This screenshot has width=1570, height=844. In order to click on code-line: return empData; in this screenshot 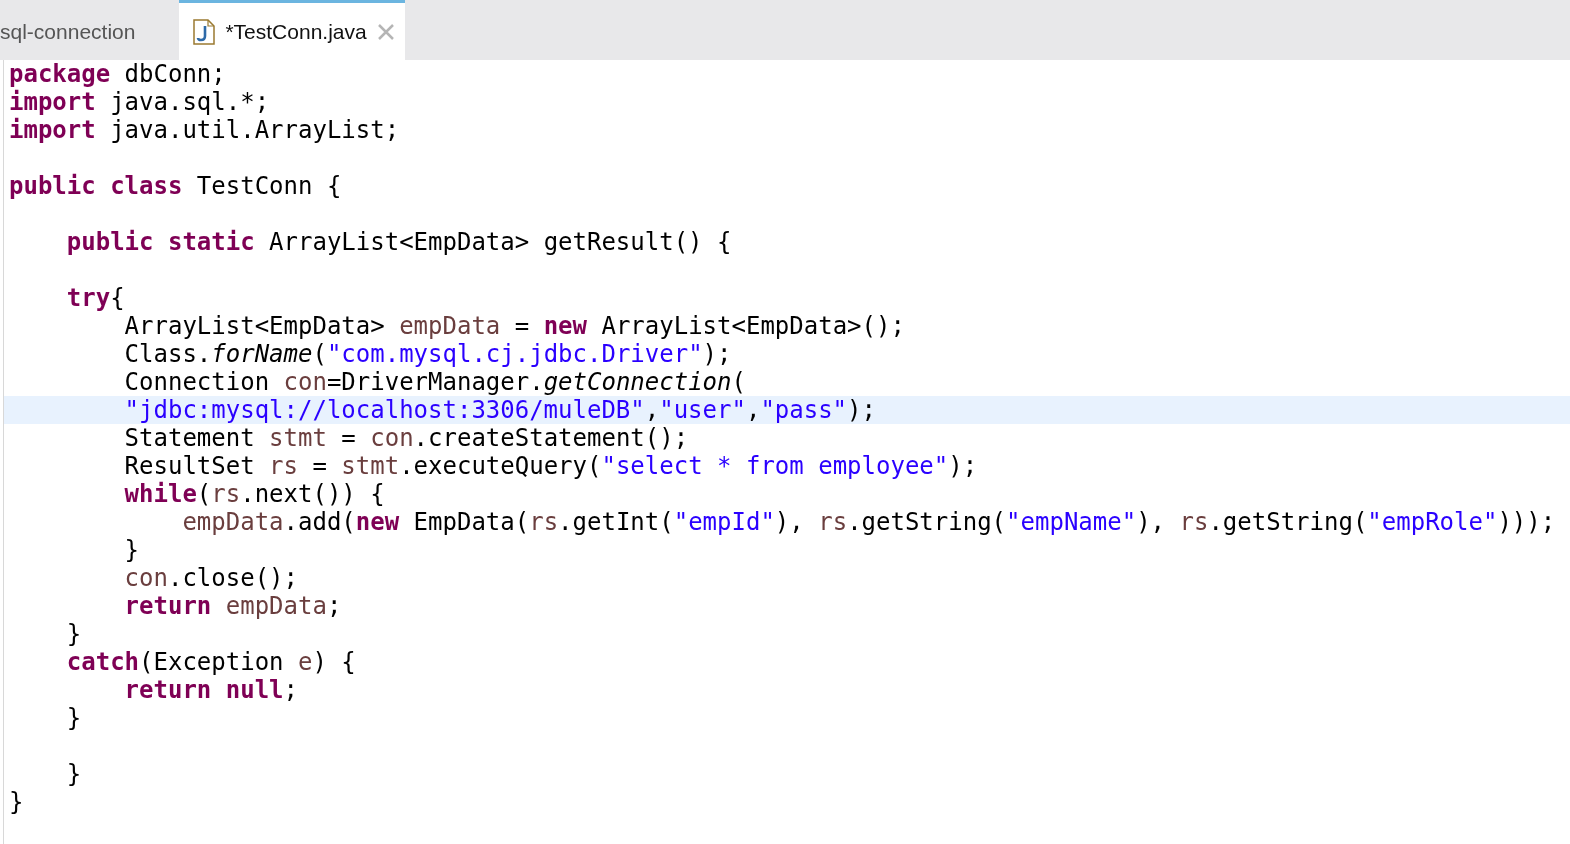, I will do `click(233, 606)`.